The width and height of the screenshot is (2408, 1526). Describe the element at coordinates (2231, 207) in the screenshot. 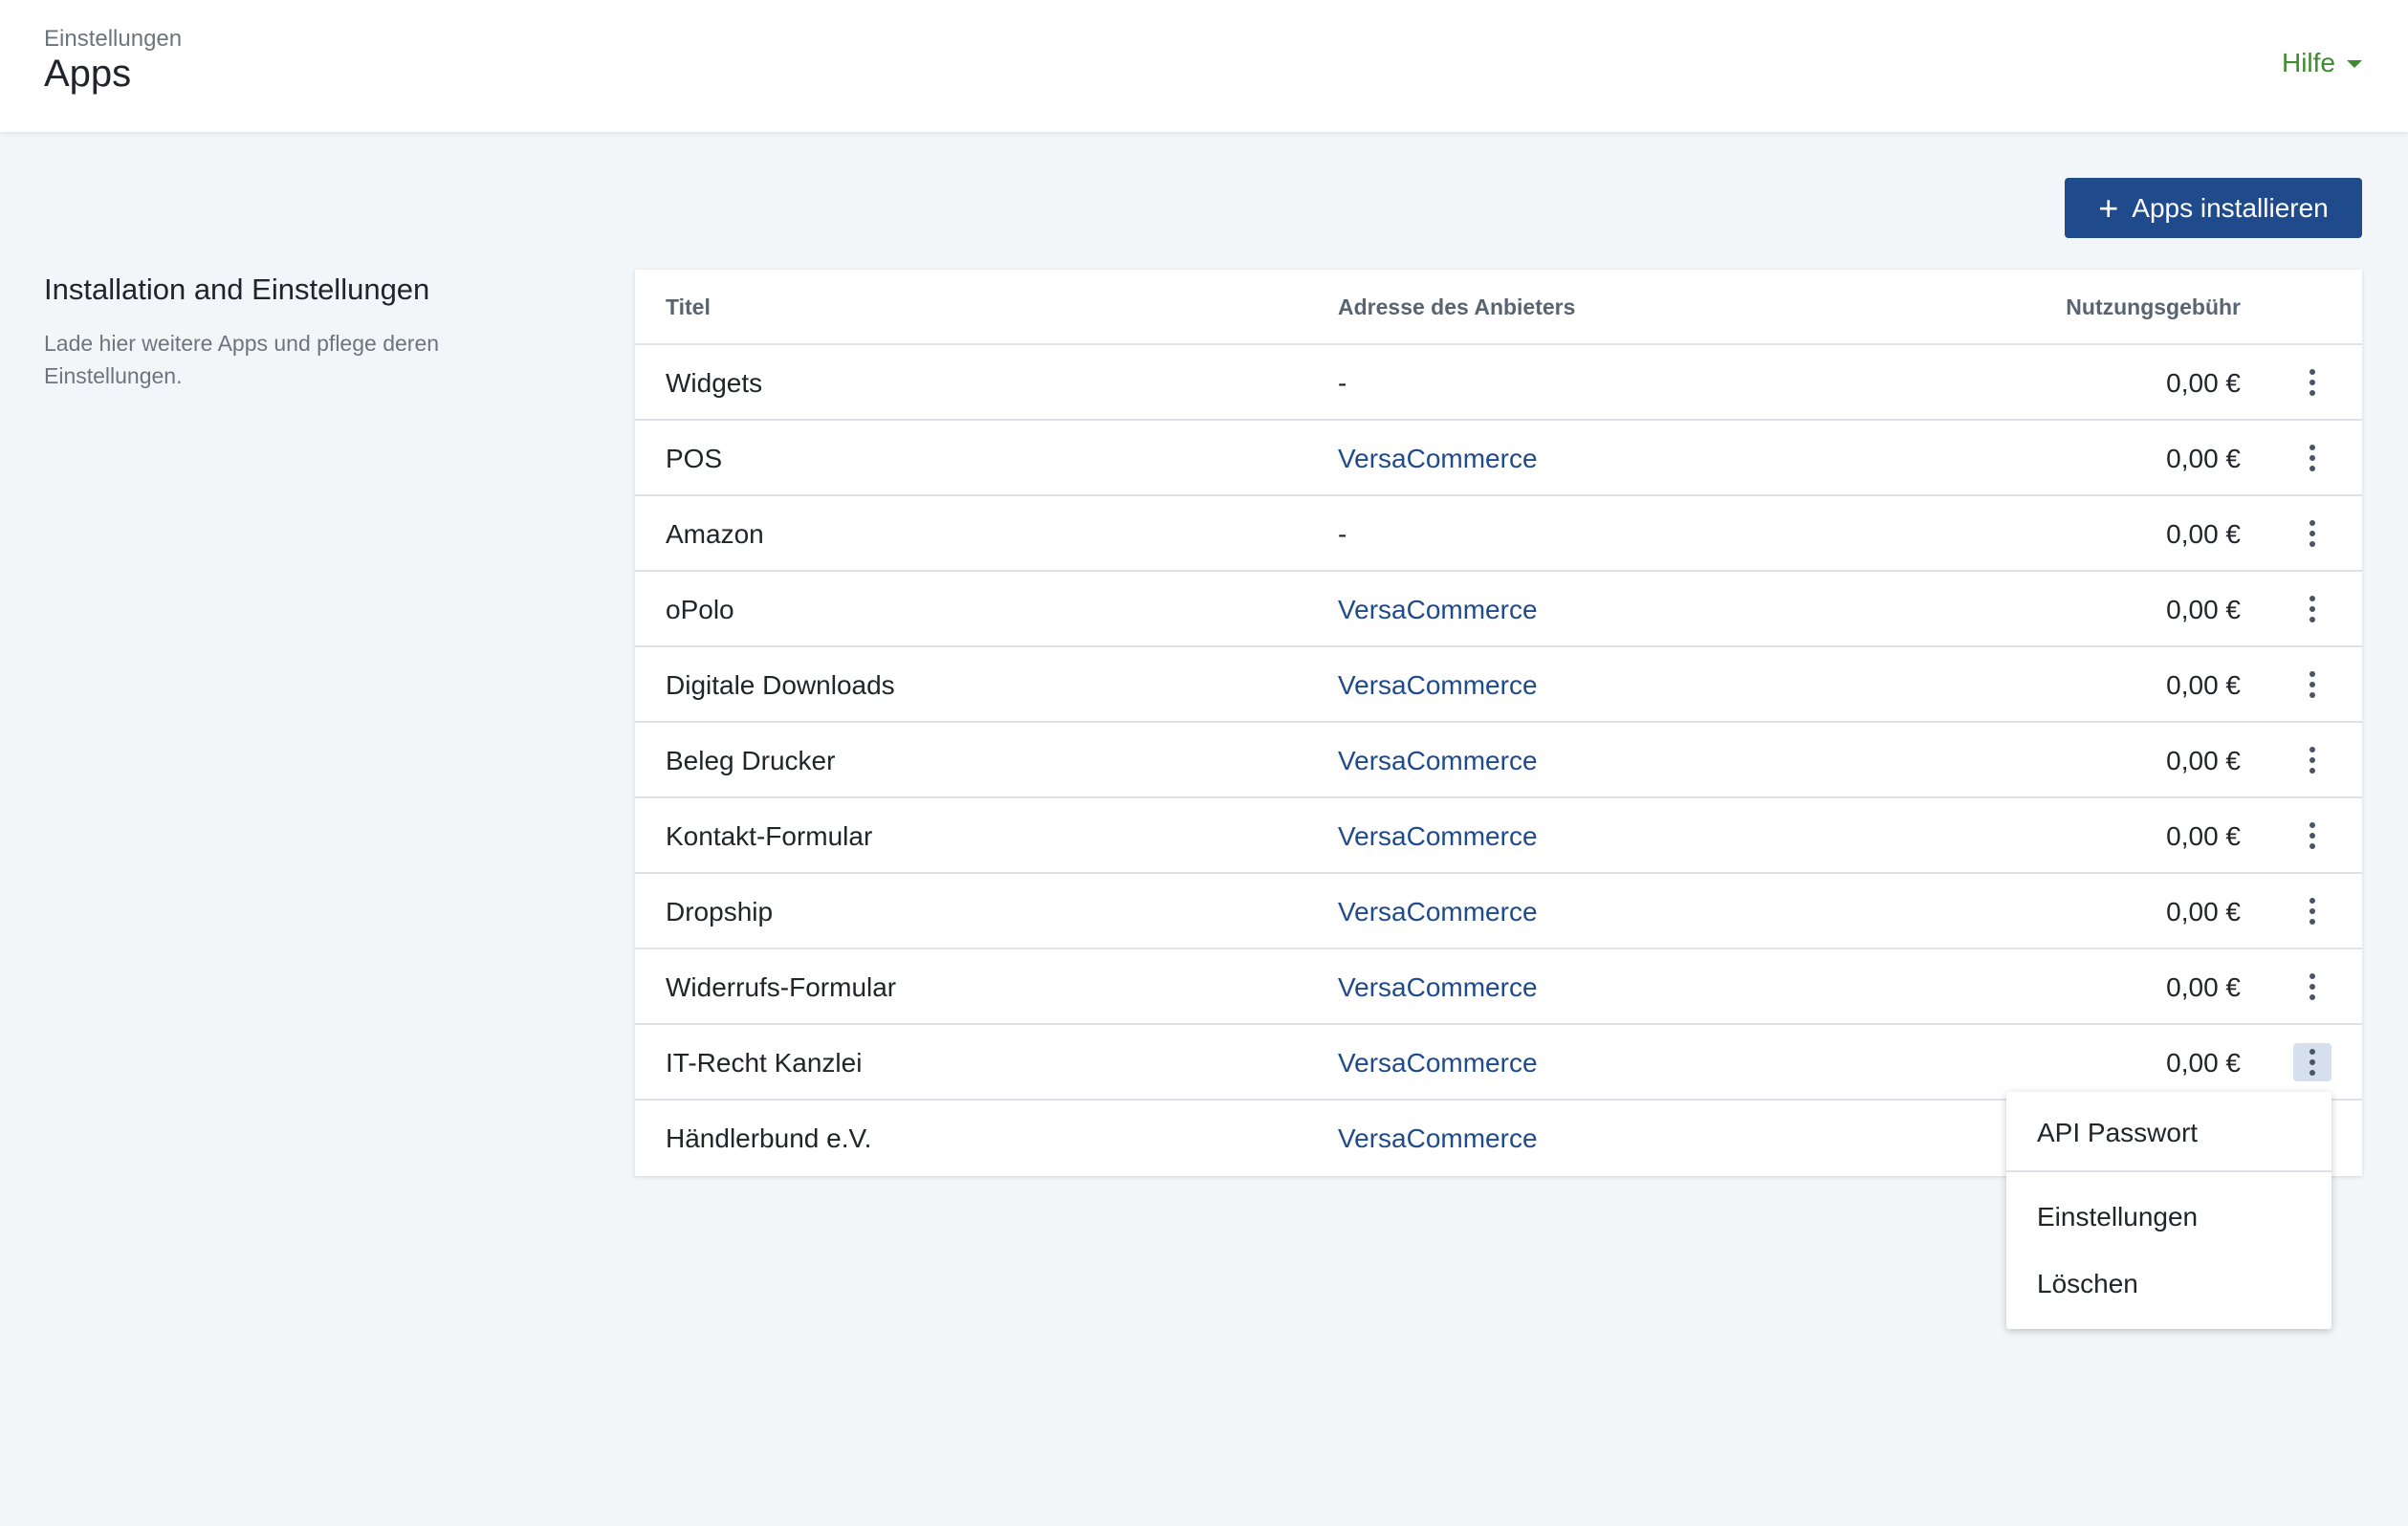

I see `install-apps-label: Apps installieren` at that location.